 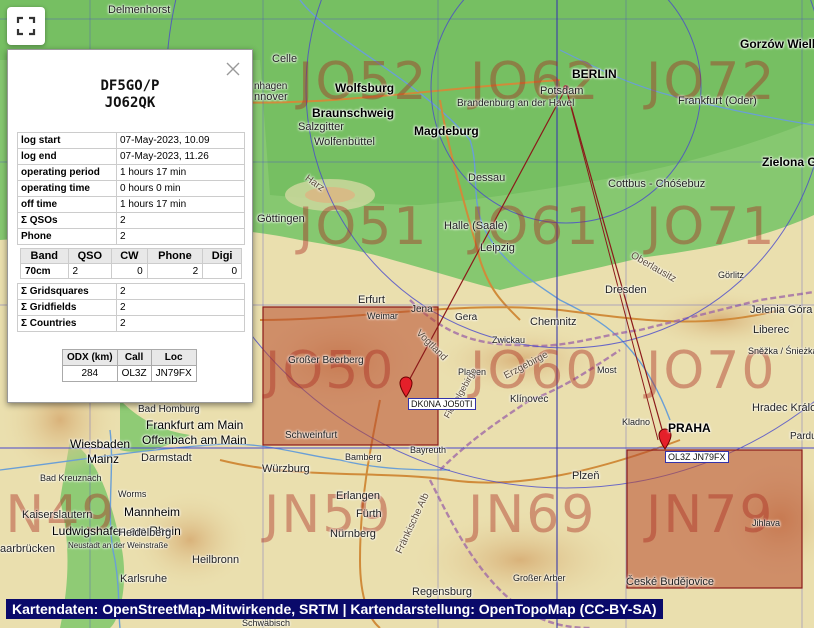 What do you see at coordinates (689, 428) in the screenshot?
I see `city-label: PRAHA` at bounding box center [689, 428].